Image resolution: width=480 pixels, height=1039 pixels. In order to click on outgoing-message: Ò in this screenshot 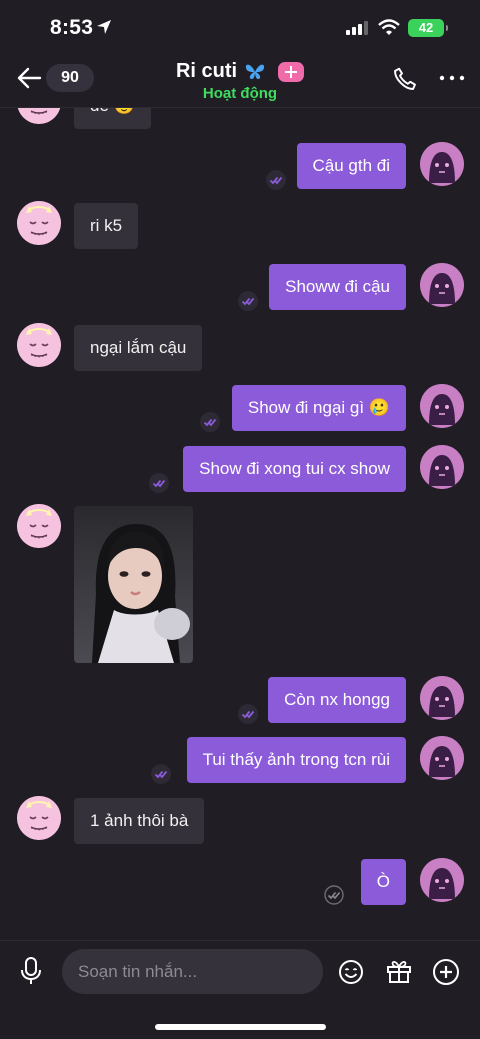, I will do `click(383, 882)`.